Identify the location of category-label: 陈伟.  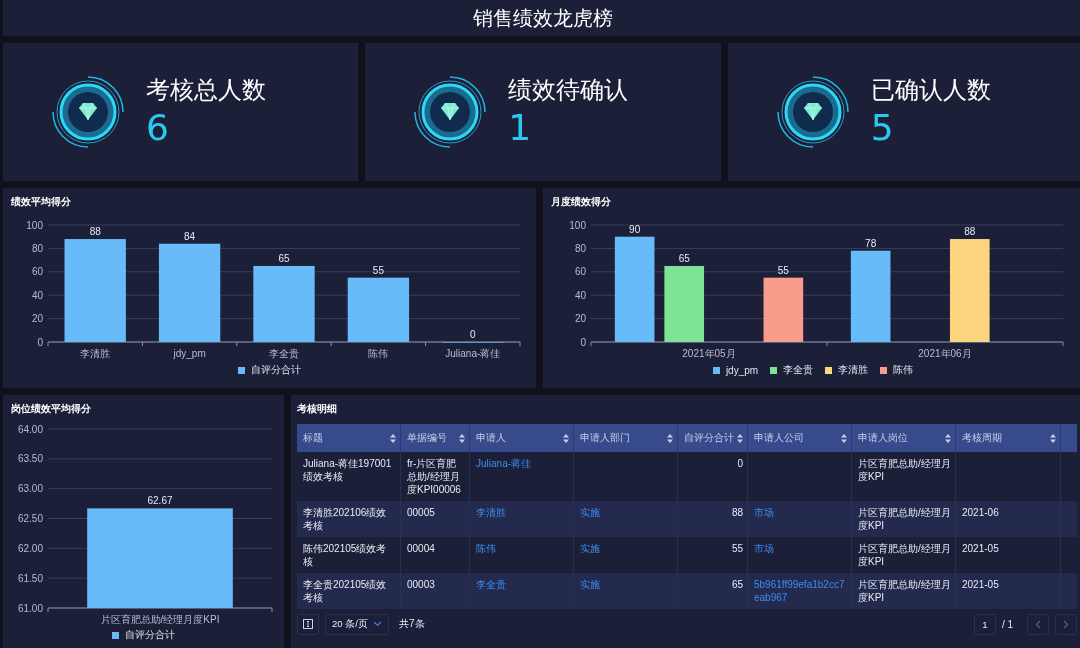
(377, 353).